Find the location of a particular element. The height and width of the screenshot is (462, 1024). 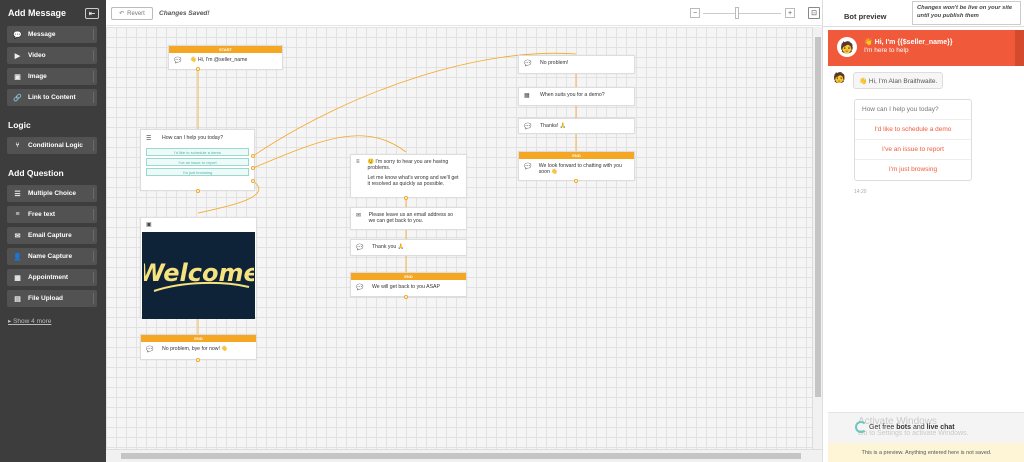

bot-greeting-message: 👋 Hi, I'm Alan Braithwaite. is located at coordinates (898, 80).